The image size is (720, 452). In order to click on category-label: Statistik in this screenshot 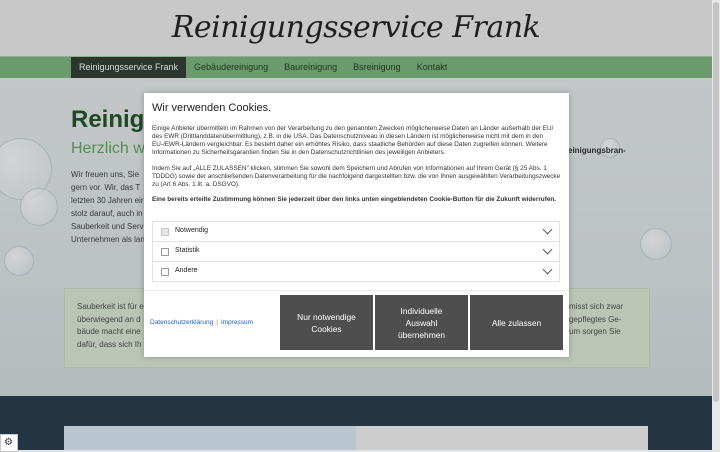, I will do `click(187, 250)`.